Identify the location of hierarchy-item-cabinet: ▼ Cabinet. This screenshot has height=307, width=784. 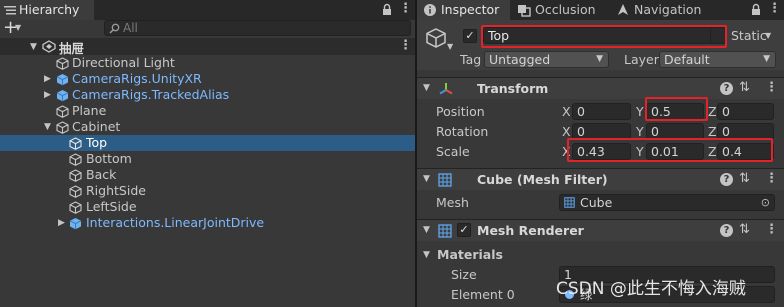
(207, 127).